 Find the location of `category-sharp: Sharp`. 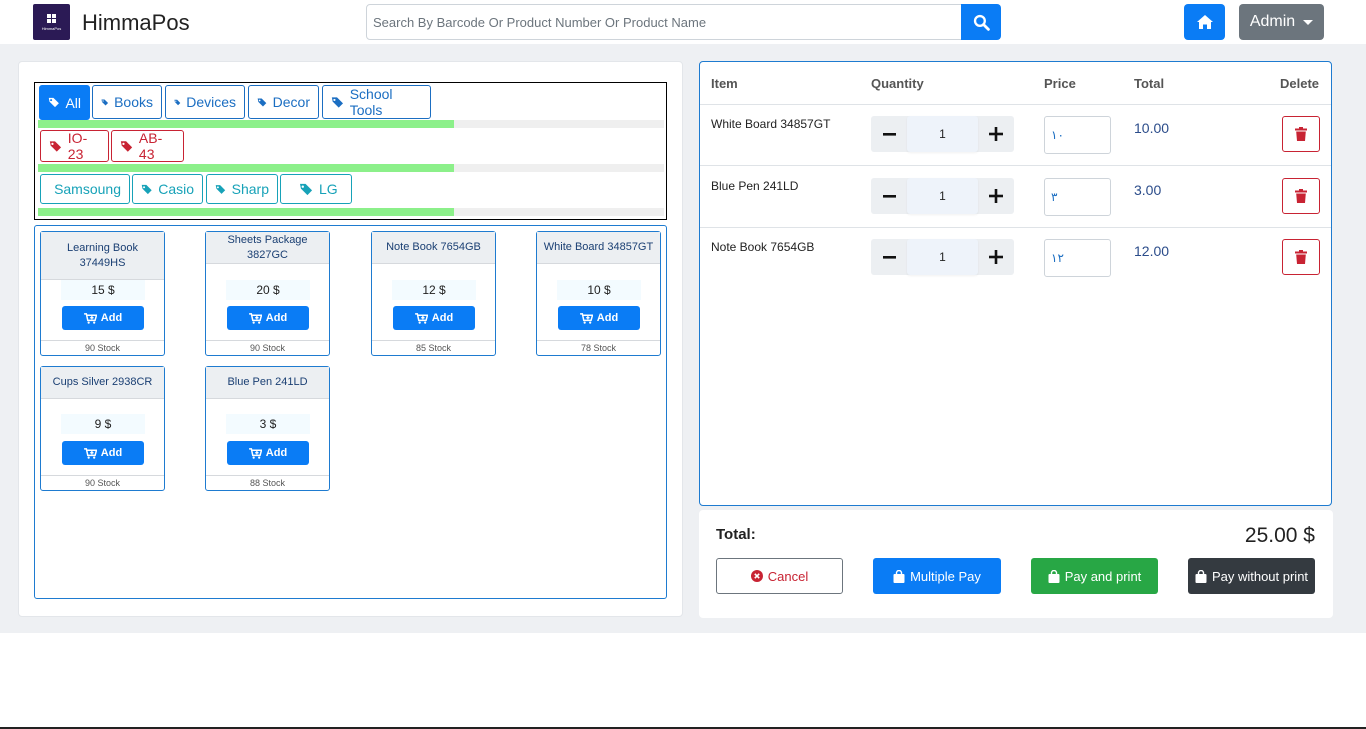

category-sharp: Sharp is located at coordinates (242, 189).